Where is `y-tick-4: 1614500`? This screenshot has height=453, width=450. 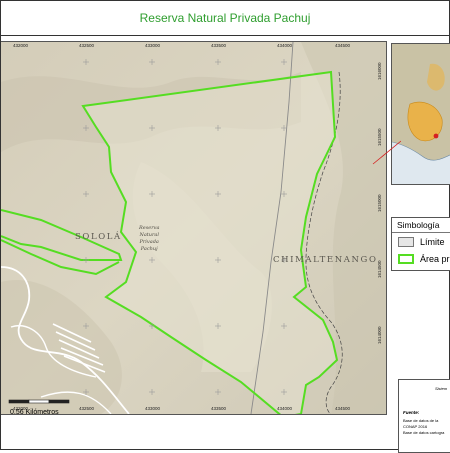
y-tick-4: 1614500 is located at coordinates (379, 269).